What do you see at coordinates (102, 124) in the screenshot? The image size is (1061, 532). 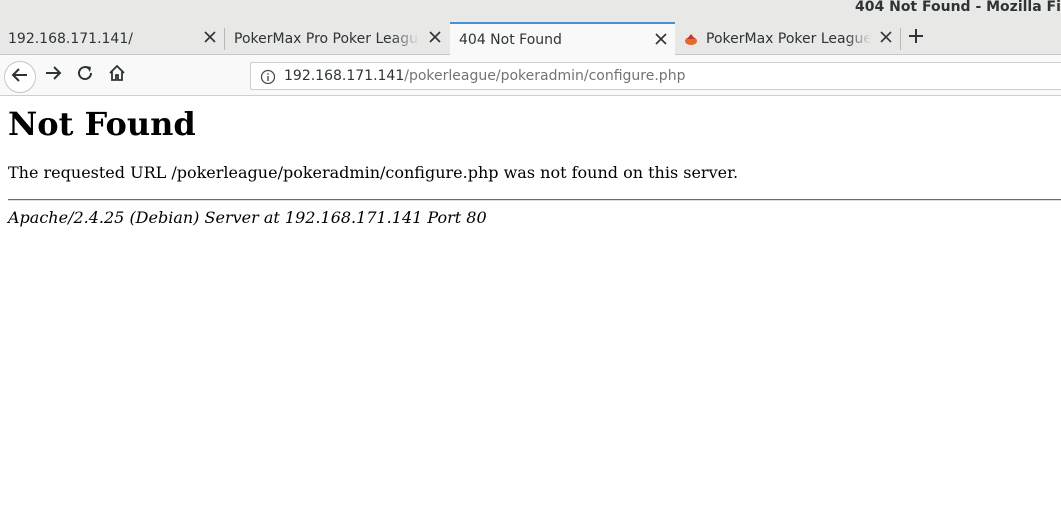 I see `page-heading: Not Found` at bounding box center [102, 124].